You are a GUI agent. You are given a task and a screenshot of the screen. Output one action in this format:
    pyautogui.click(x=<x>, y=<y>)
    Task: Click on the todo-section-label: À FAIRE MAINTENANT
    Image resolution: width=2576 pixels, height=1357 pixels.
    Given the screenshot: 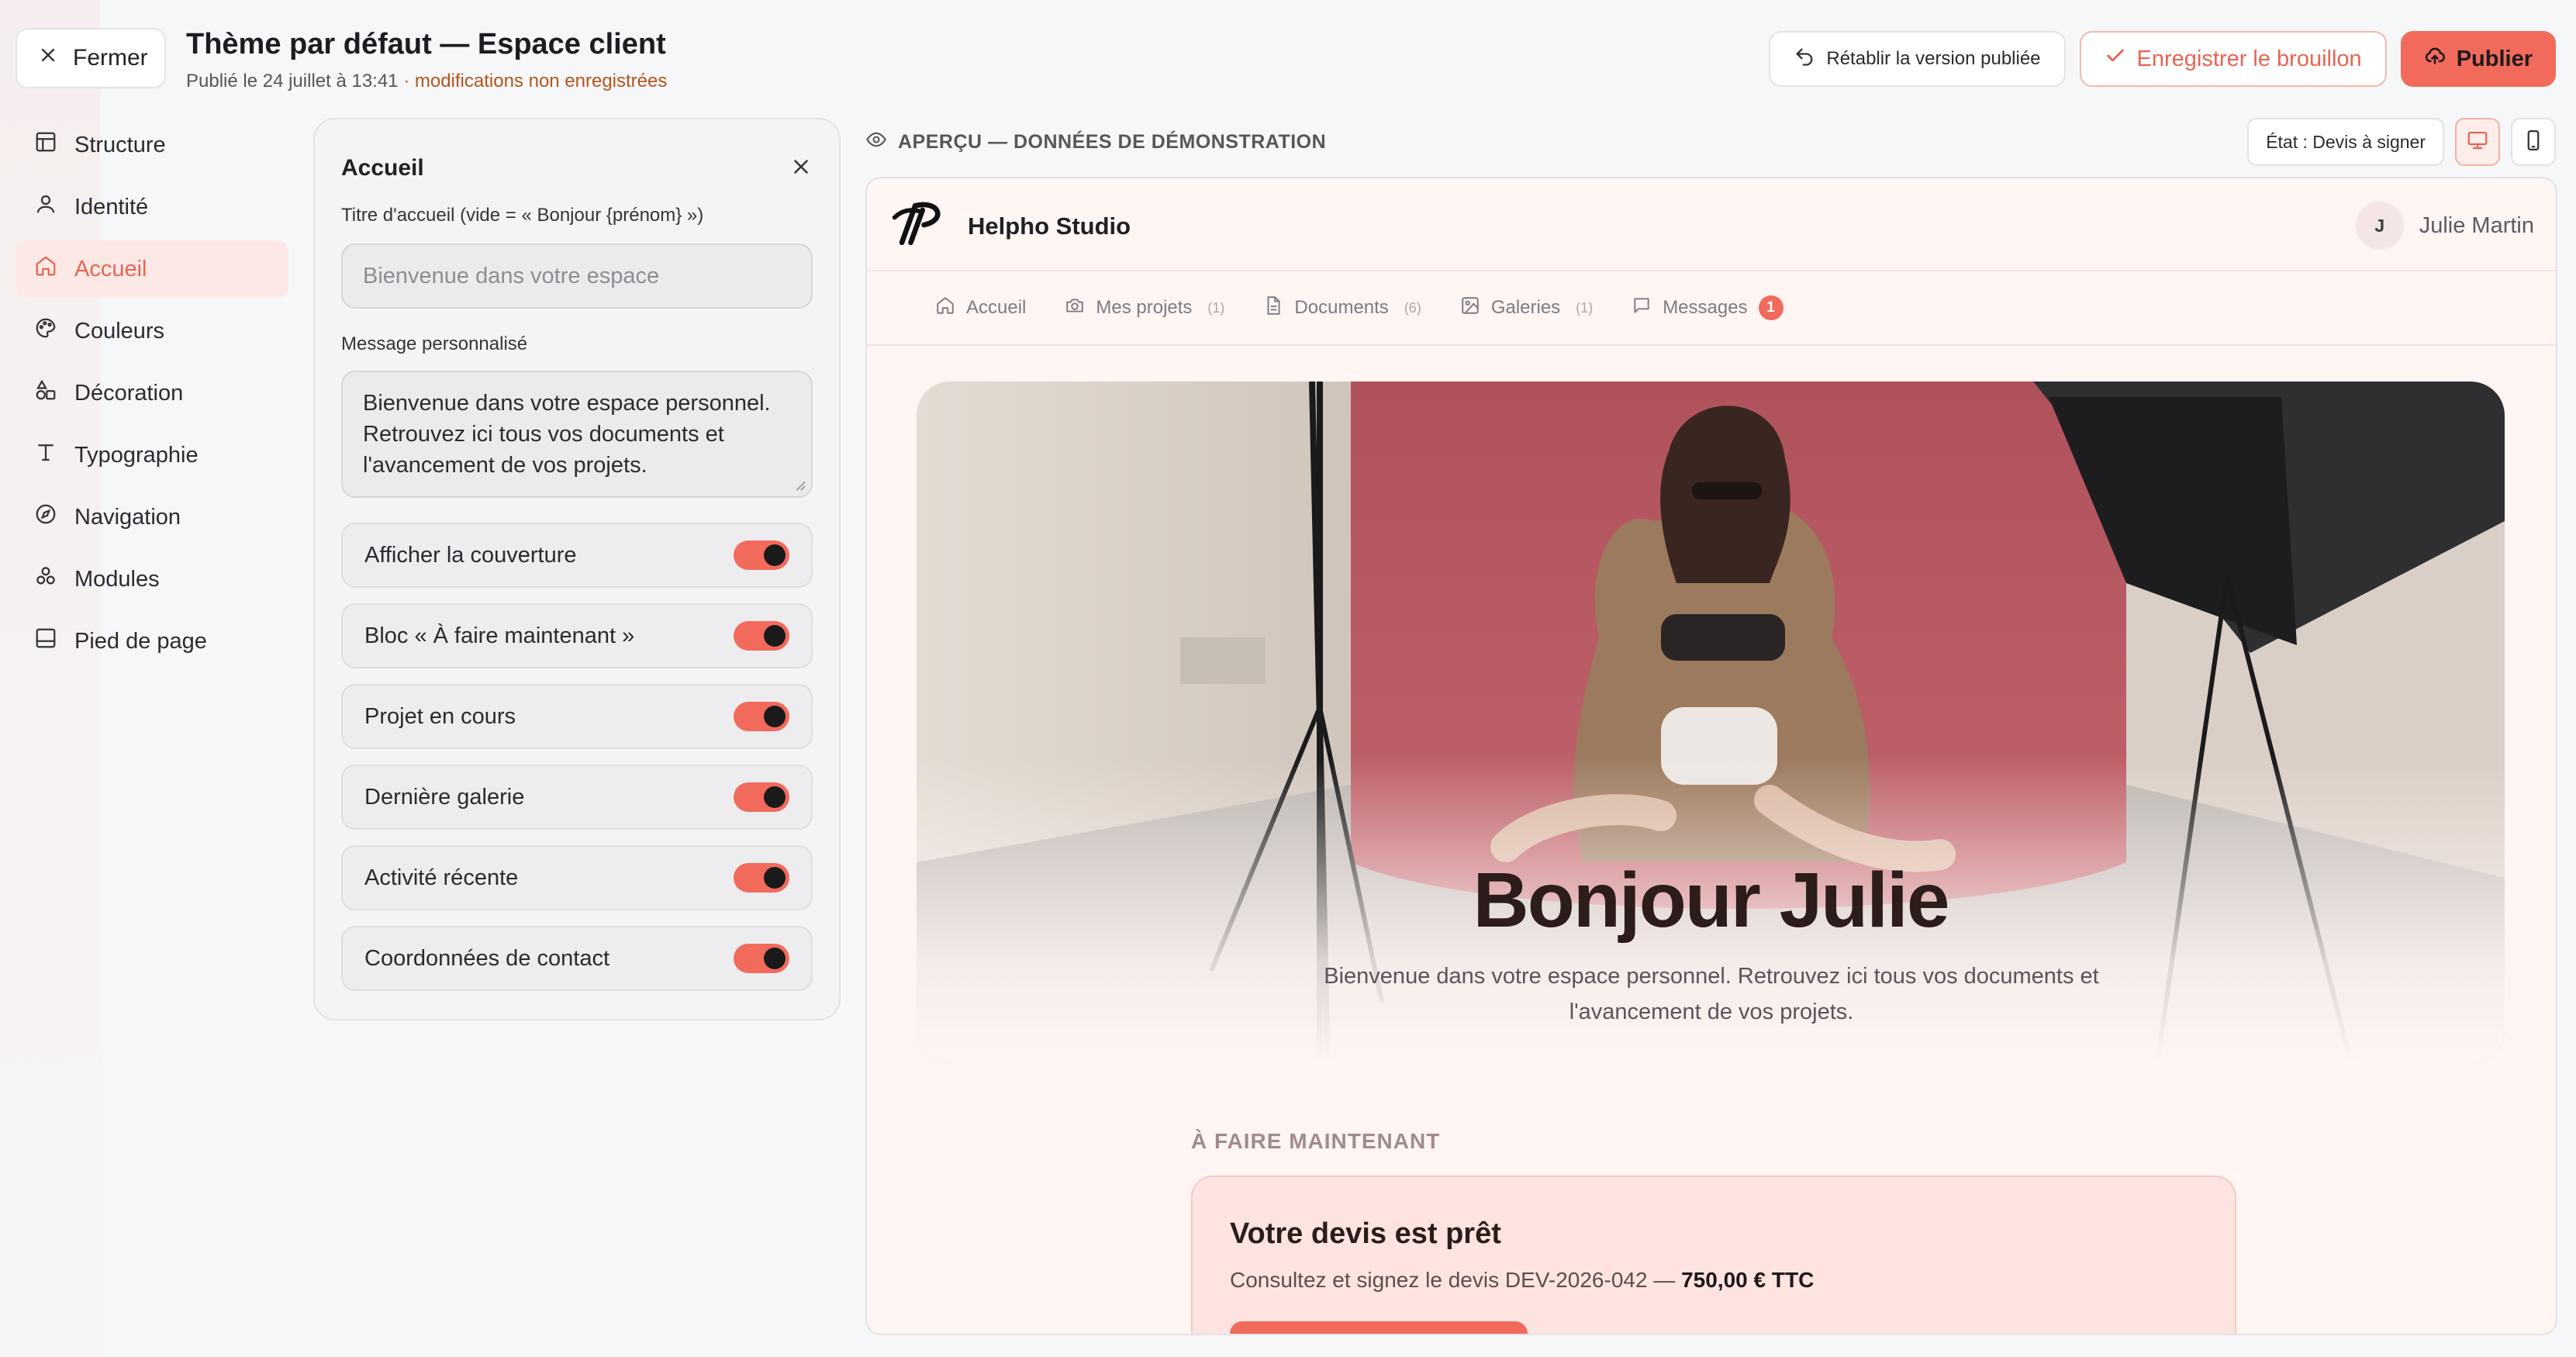 What is the action you would take?
    pyautogui.click(x=1316, y=1141)
    